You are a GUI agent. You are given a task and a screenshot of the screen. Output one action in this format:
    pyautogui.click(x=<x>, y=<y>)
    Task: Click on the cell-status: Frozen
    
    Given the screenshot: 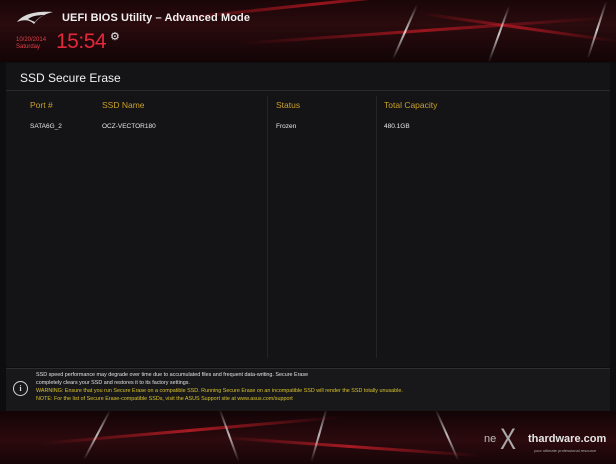 What is the action you would take?
    pyautogui.click(x=286, y=126)
    